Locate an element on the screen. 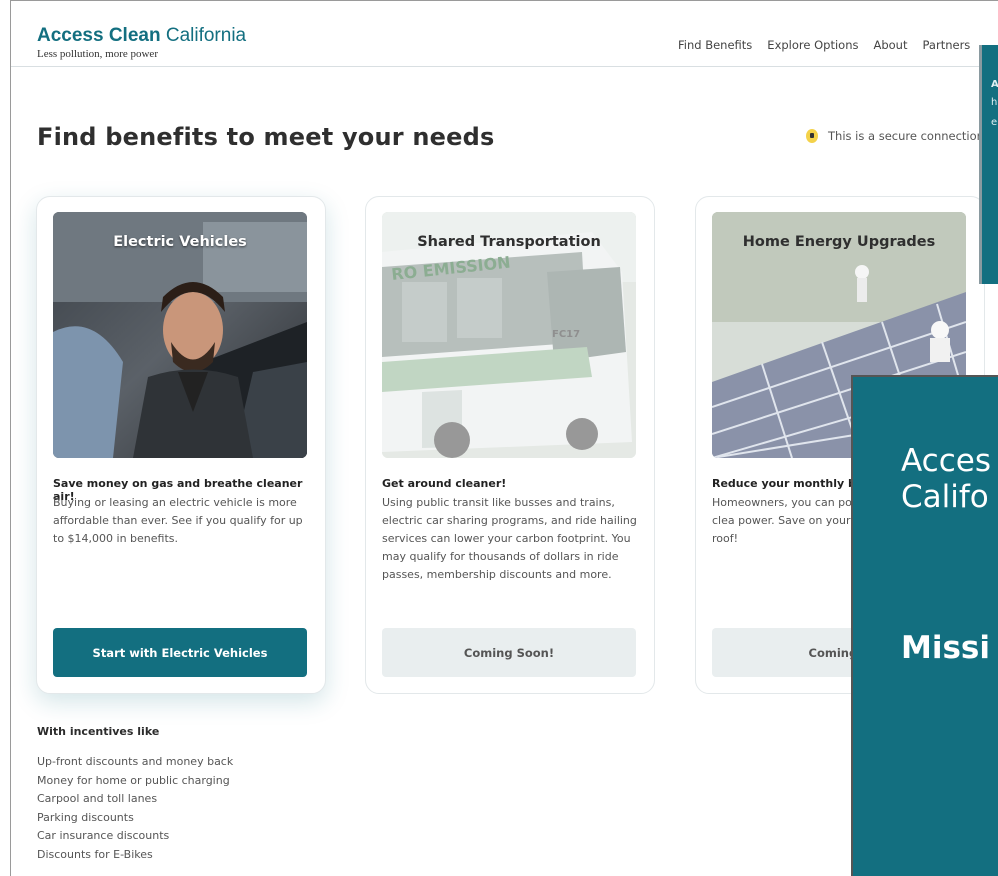 This screenshot has width=998, height=876. brand-tagline: Less pollution, more power is located at coordinates (97, 54).